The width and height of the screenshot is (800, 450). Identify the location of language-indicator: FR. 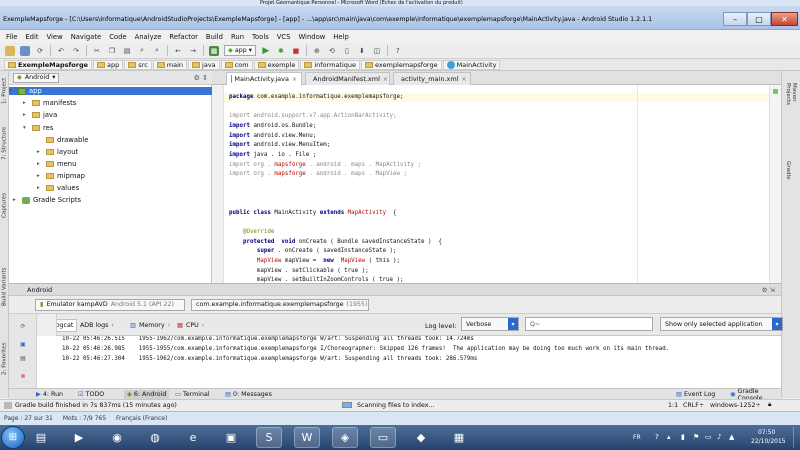
(637, 437).